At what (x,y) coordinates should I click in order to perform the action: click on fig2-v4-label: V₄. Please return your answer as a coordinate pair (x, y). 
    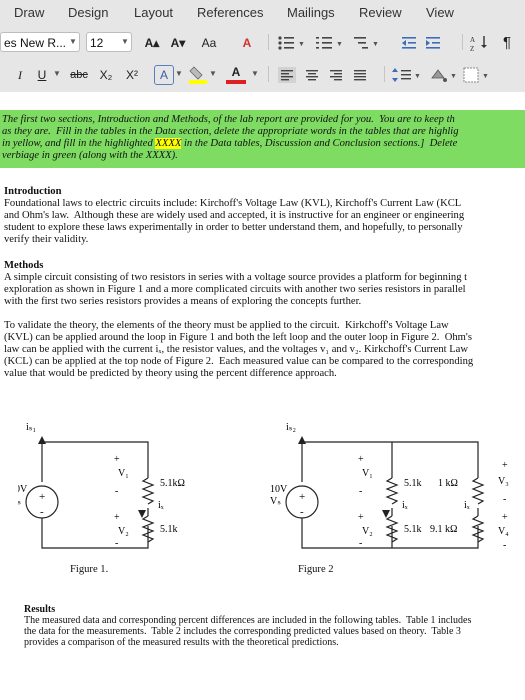
    Looking at the image, I should click on (503, 531).